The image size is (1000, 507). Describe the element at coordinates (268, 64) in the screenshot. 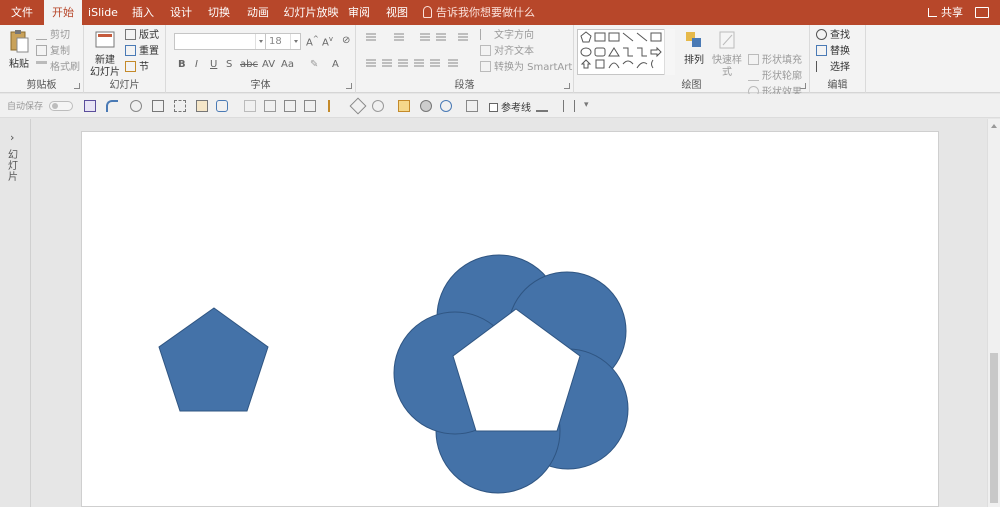

I see `spacing-button: AV` at that location.